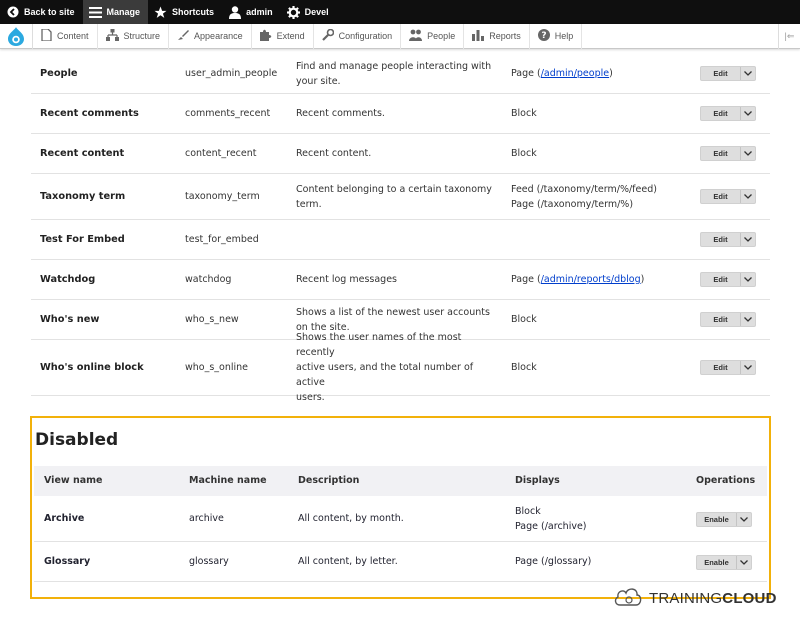  I want to click on machine-name: taxonomy_term, so click(222, 196).